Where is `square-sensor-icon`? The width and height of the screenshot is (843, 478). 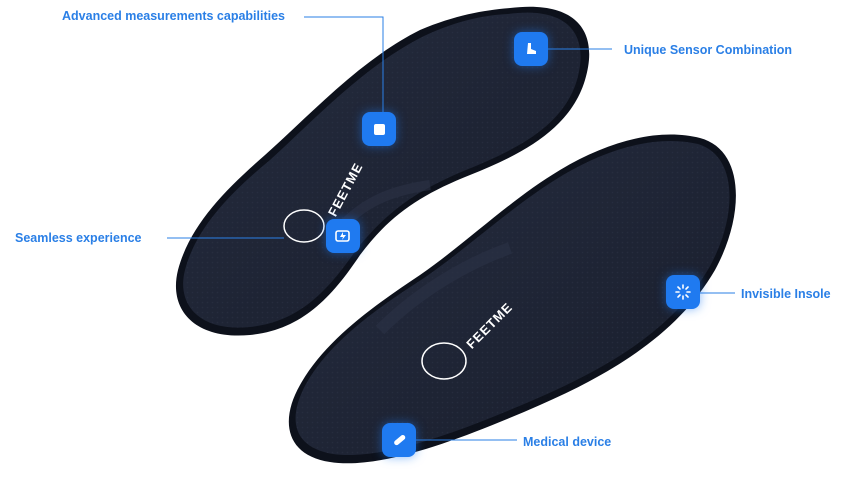 square-sensor-icon is located at coordinates (379, 129).